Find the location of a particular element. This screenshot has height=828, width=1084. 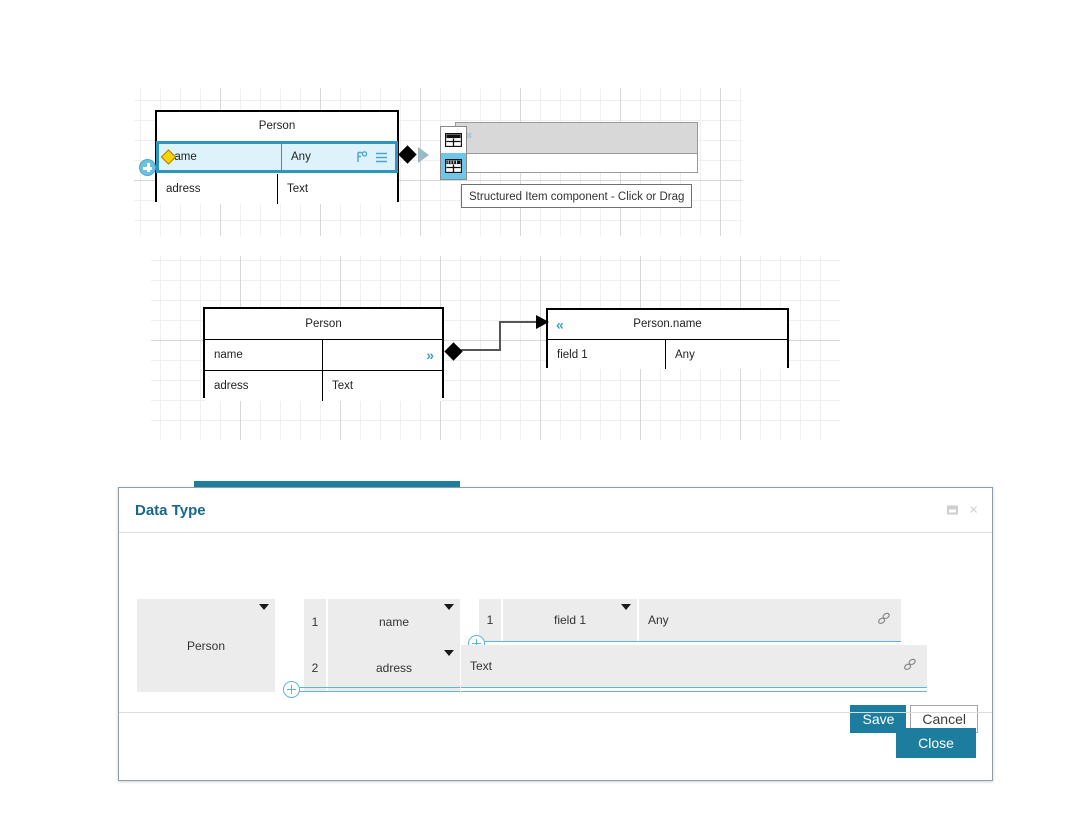

entity-person-top: Person name Any adress Text is located at coordinates (277, 157).